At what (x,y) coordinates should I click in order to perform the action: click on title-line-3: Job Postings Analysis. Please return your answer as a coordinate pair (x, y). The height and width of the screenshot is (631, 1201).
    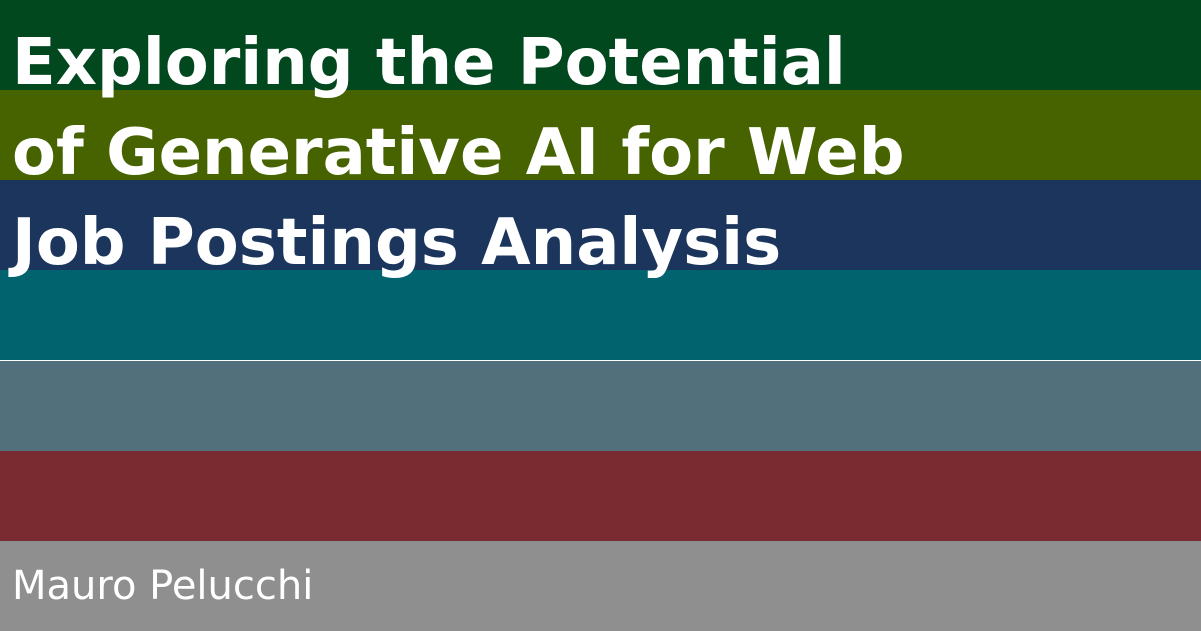
    Looking at the image, I should click on (397, 243).